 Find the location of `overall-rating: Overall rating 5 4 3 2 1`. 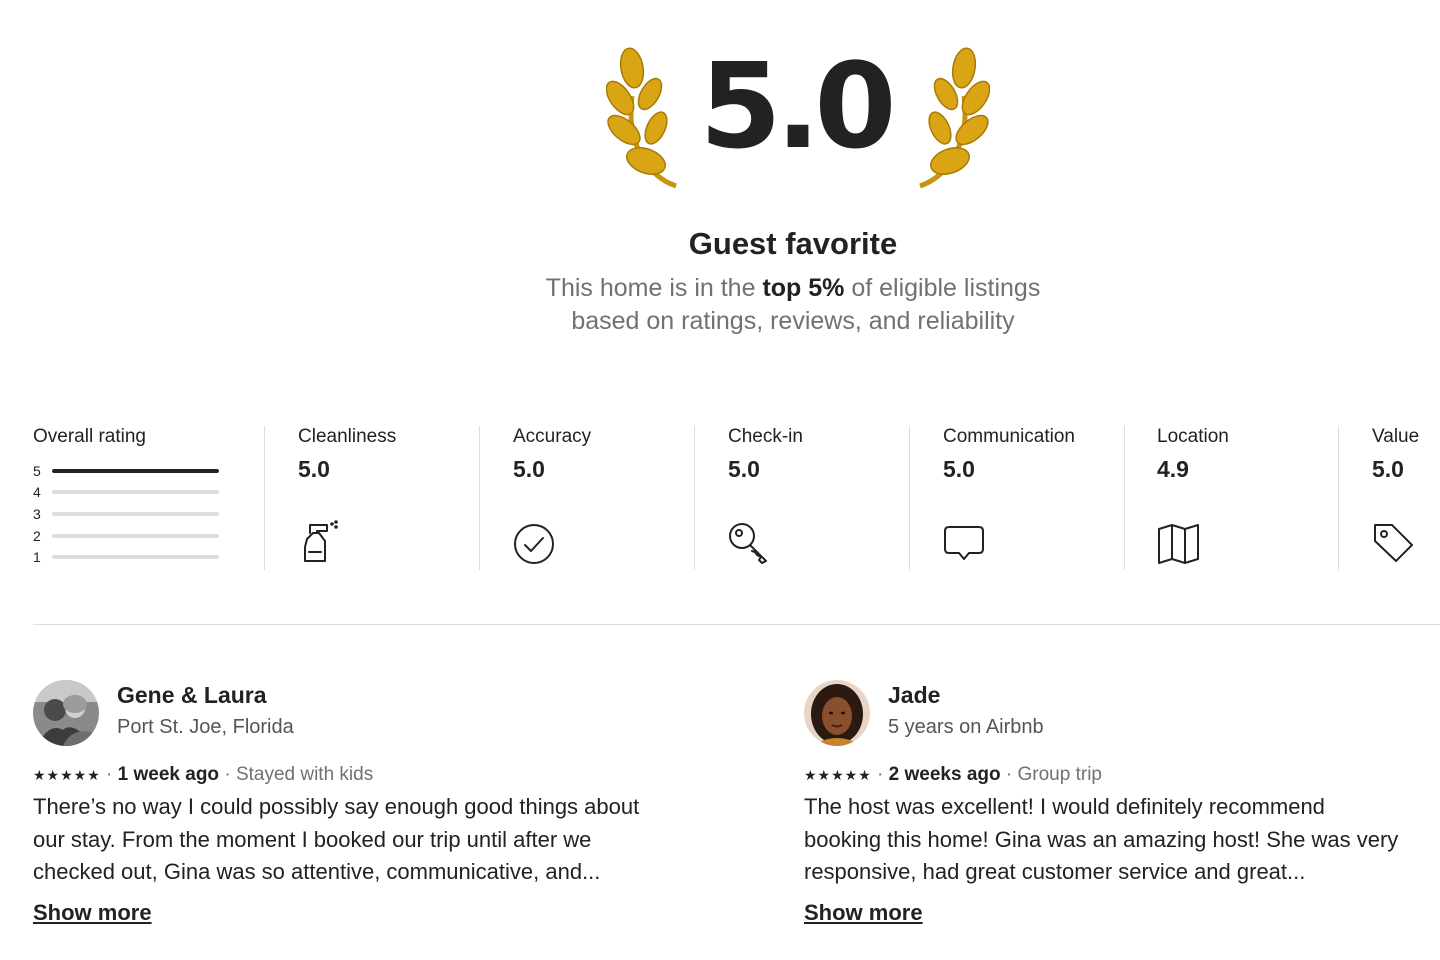

overall-rating: Overall rating 5 4 3 2 1 is located at coordinates (133, 497).